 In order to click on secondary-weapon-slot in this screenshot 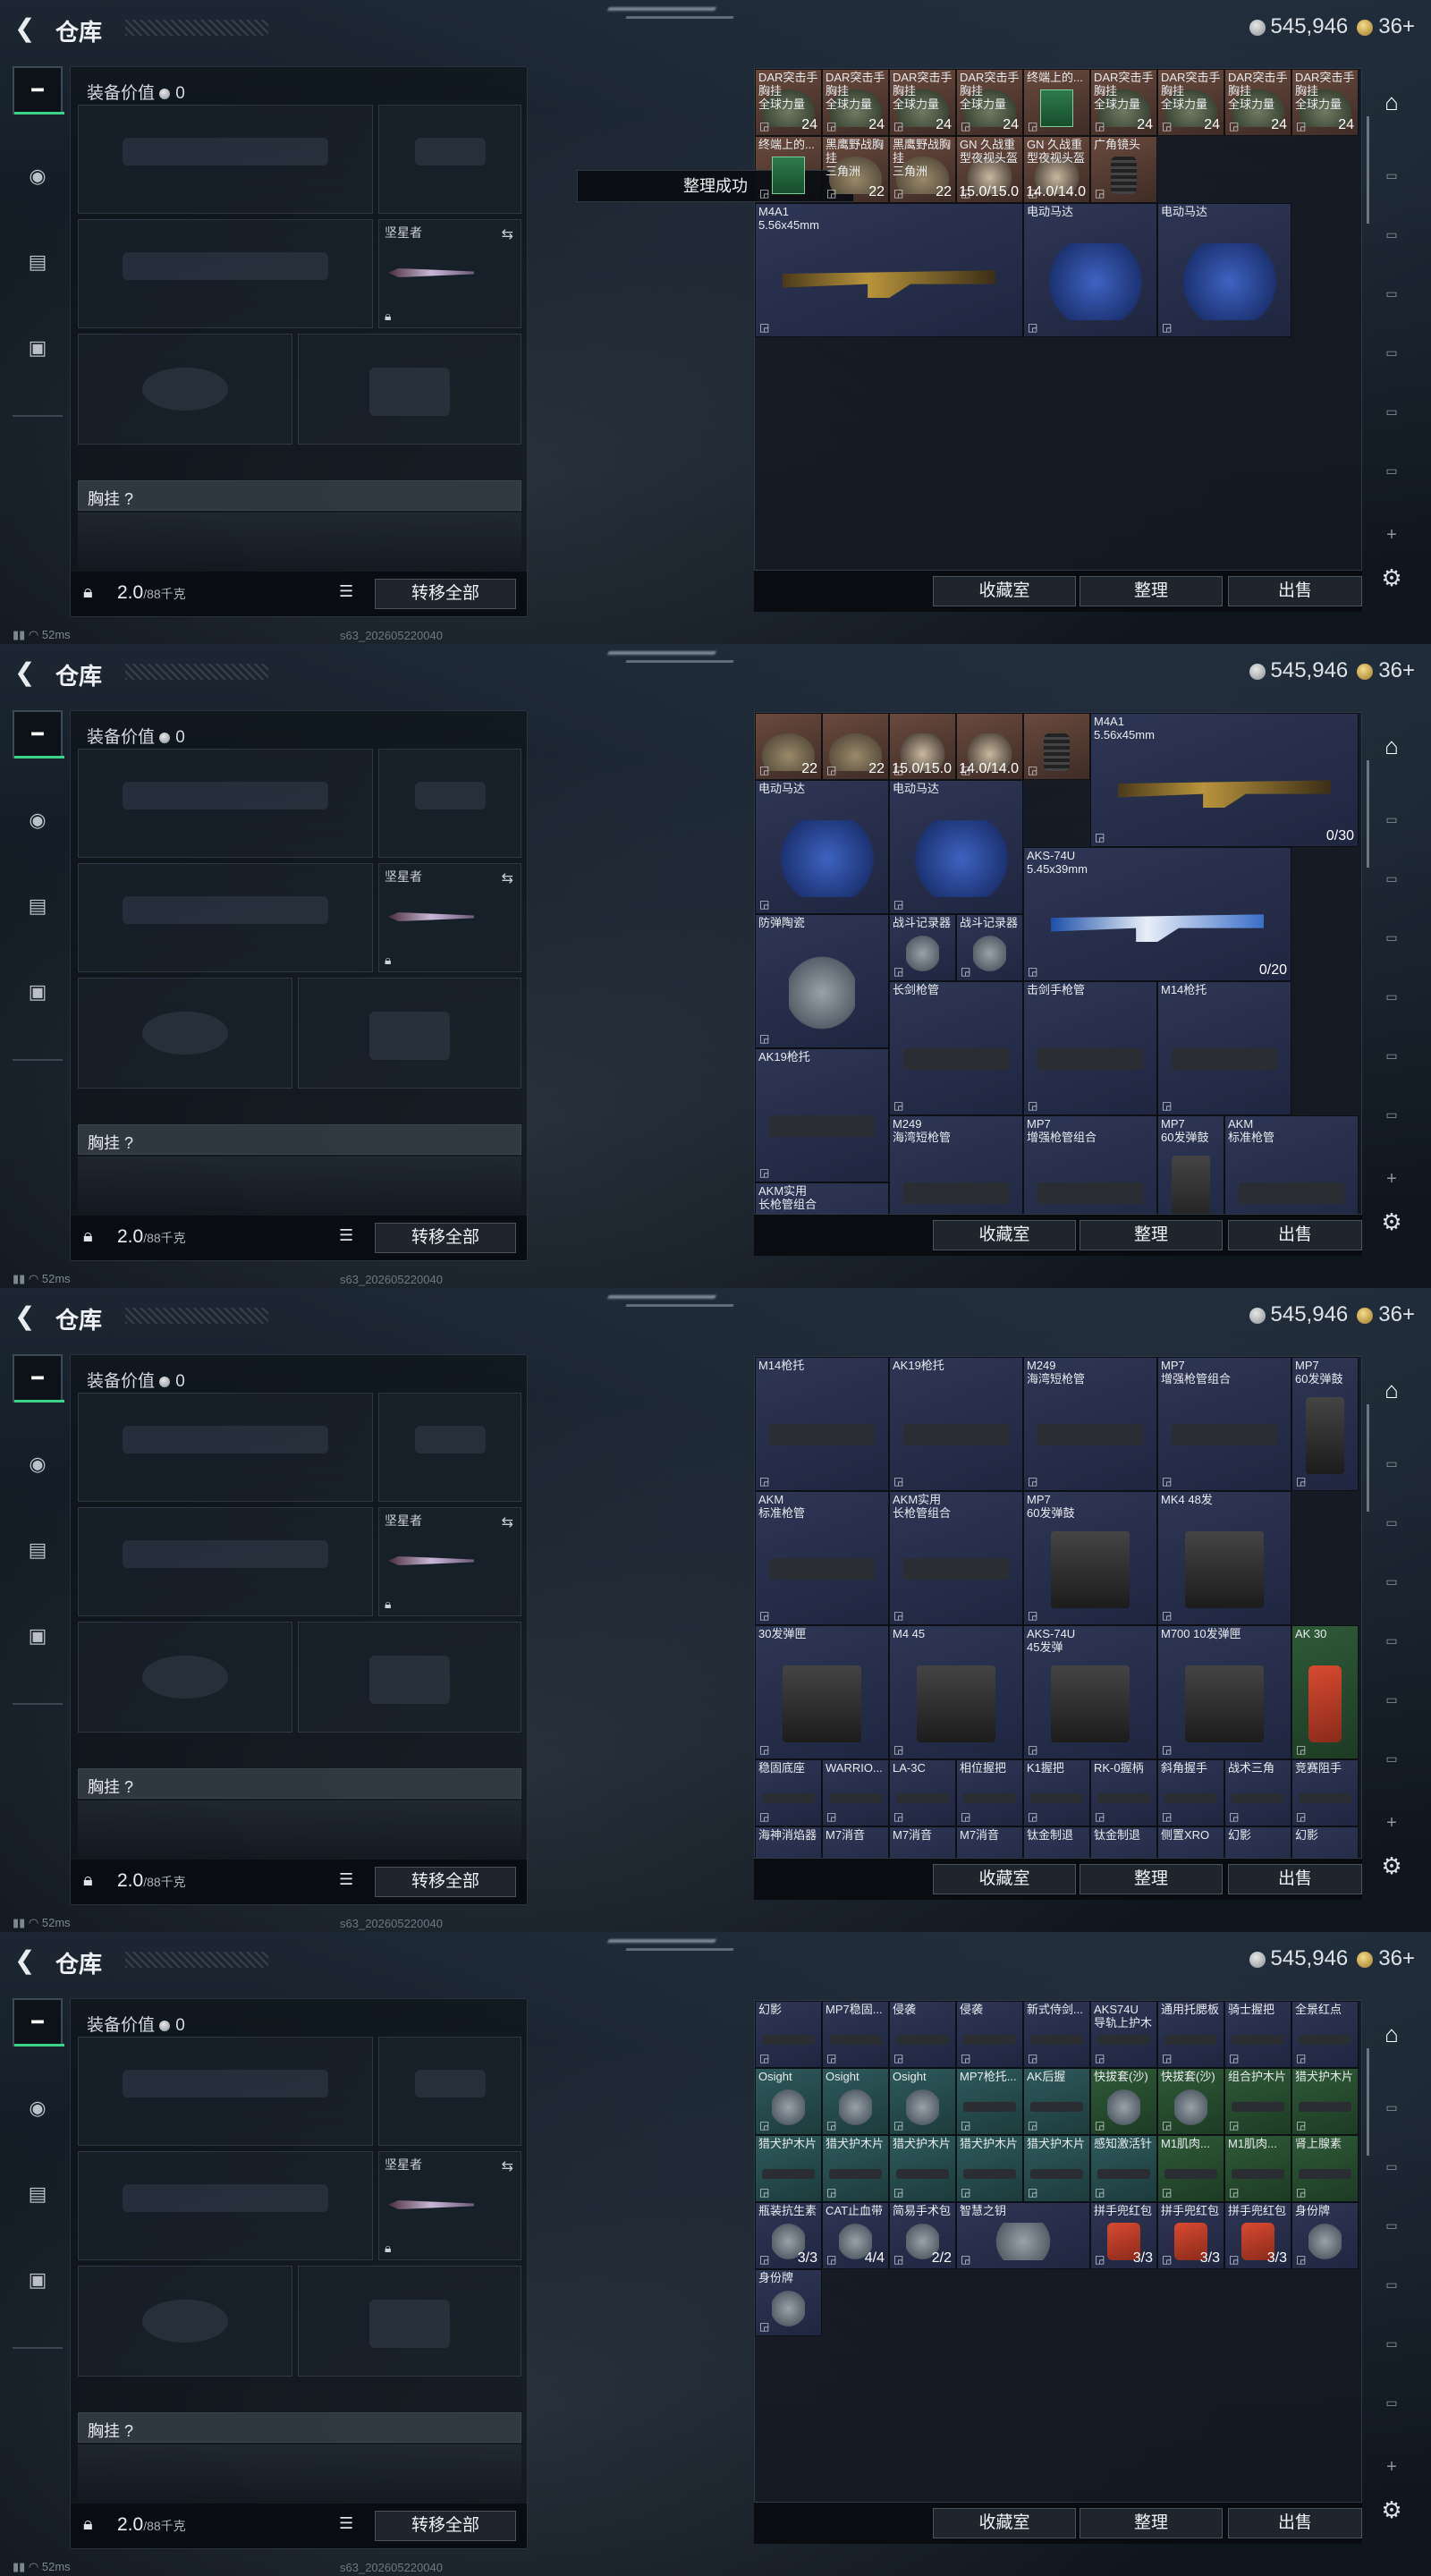, I will do `click(226, 1561)`.